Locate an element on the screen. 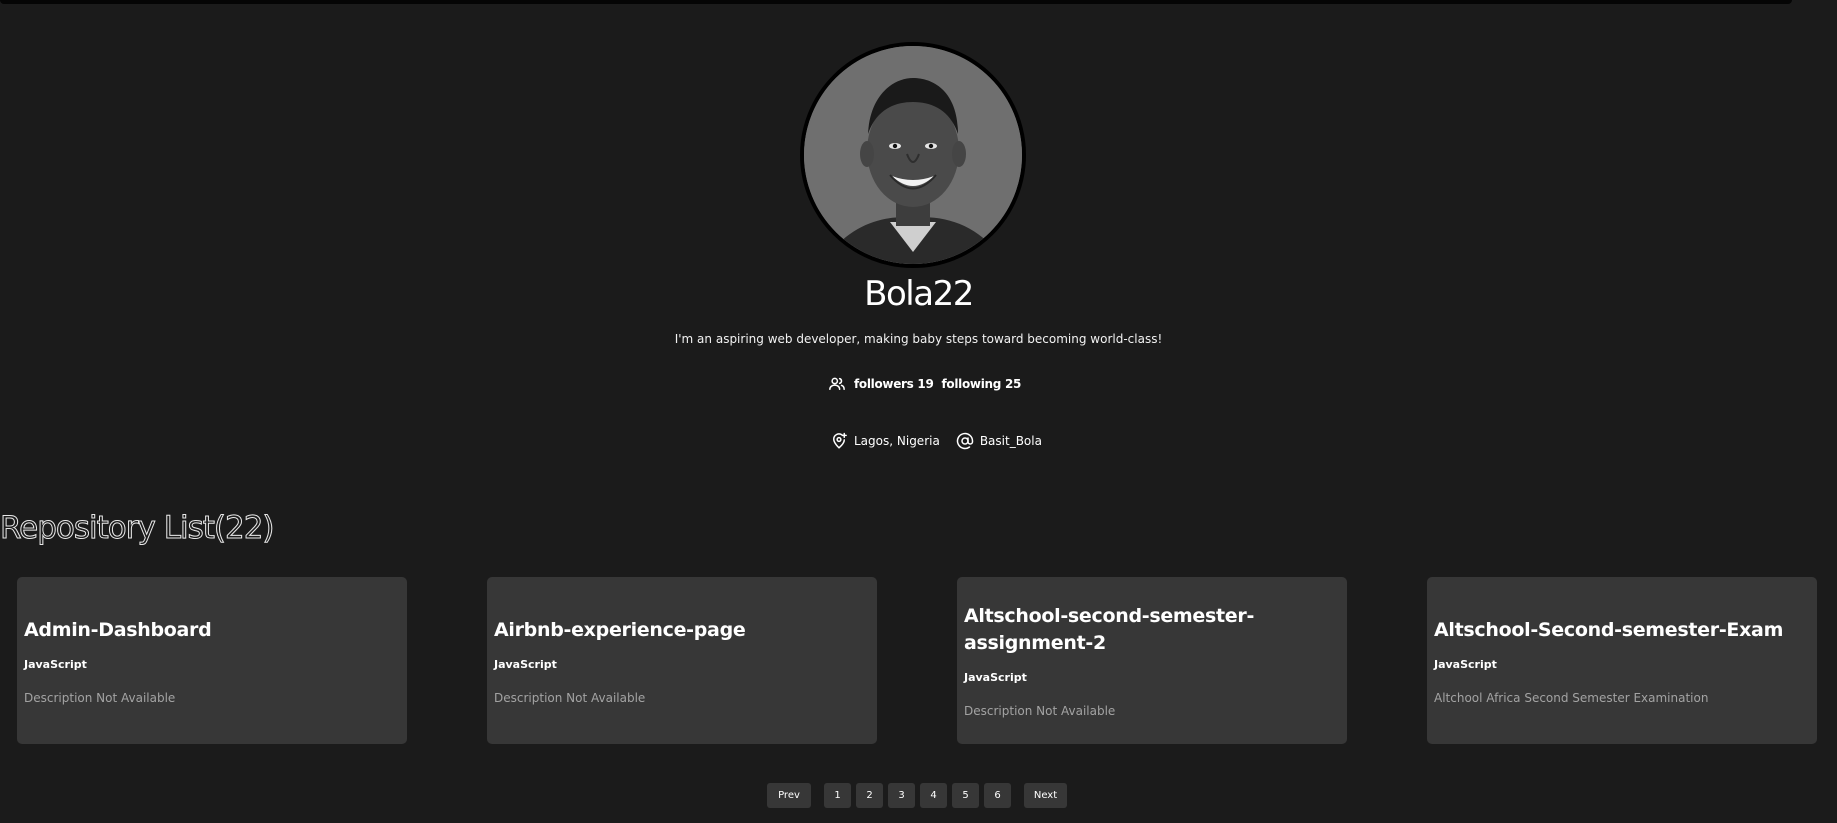  page-button-2: 2 is located at coordinates (869, 795).